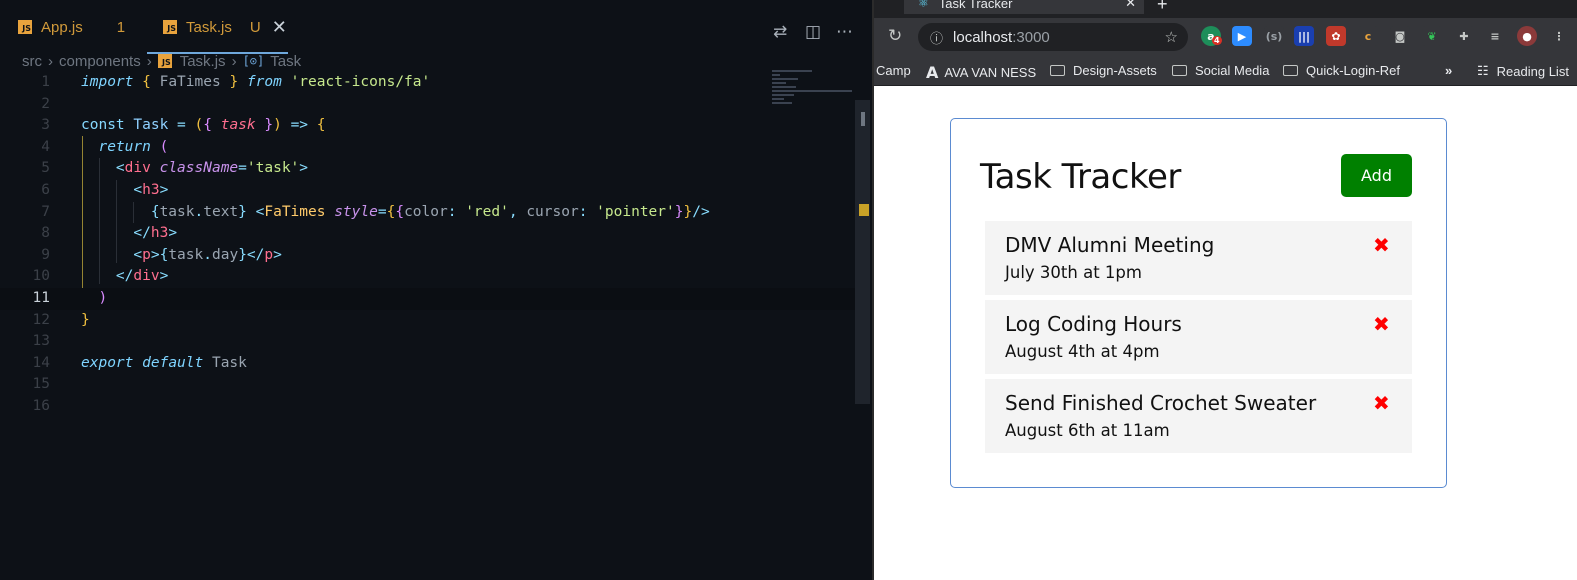 The height and width of the screenshot is (580, 1577). I want to click on address-bar: ⓘ localhost:3000 ☆, so click(1053, 37).